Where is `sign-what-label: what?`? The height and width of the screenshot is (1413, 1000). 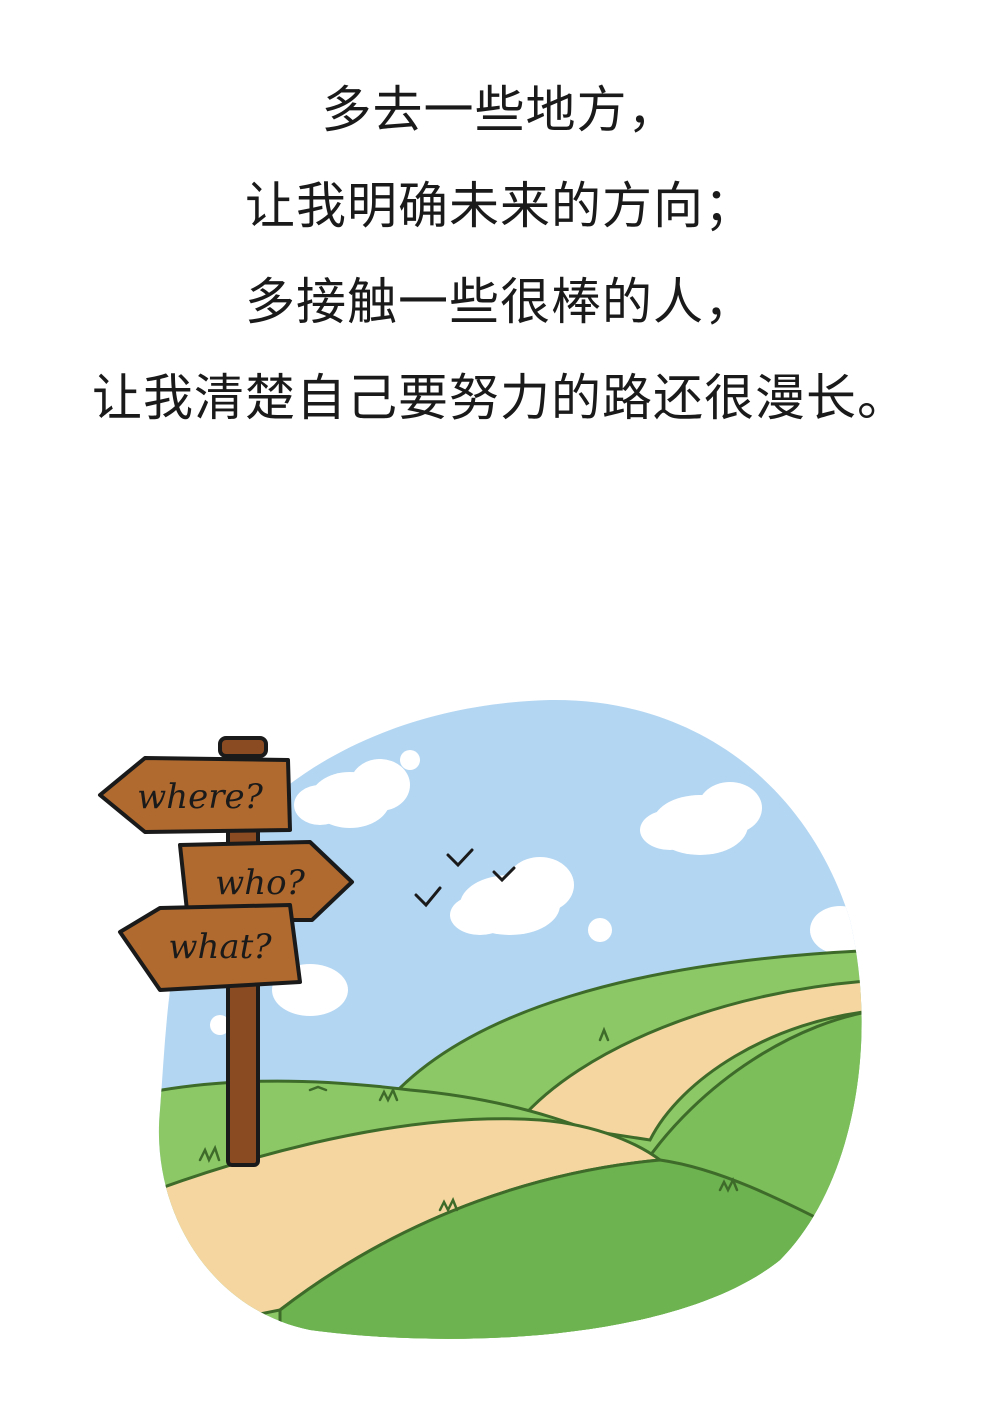
sign-what-label: what? is located at coordinates (220, 947).